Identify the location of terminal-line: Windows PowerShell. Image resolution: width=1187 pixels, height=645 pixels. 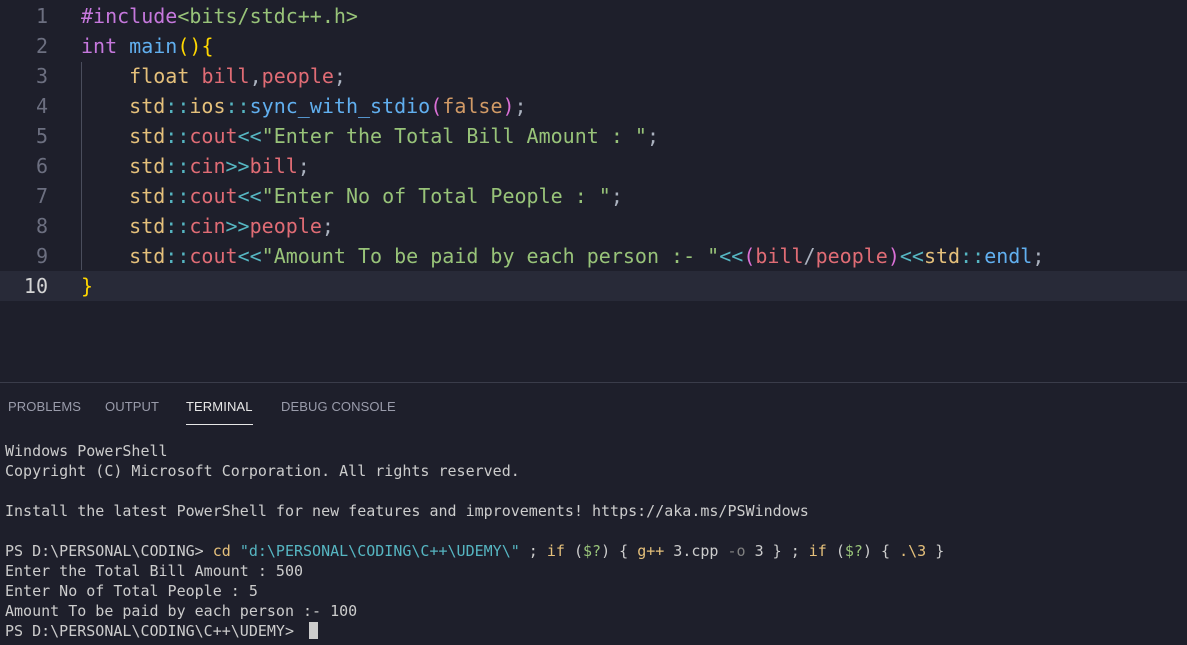
(86, 451).